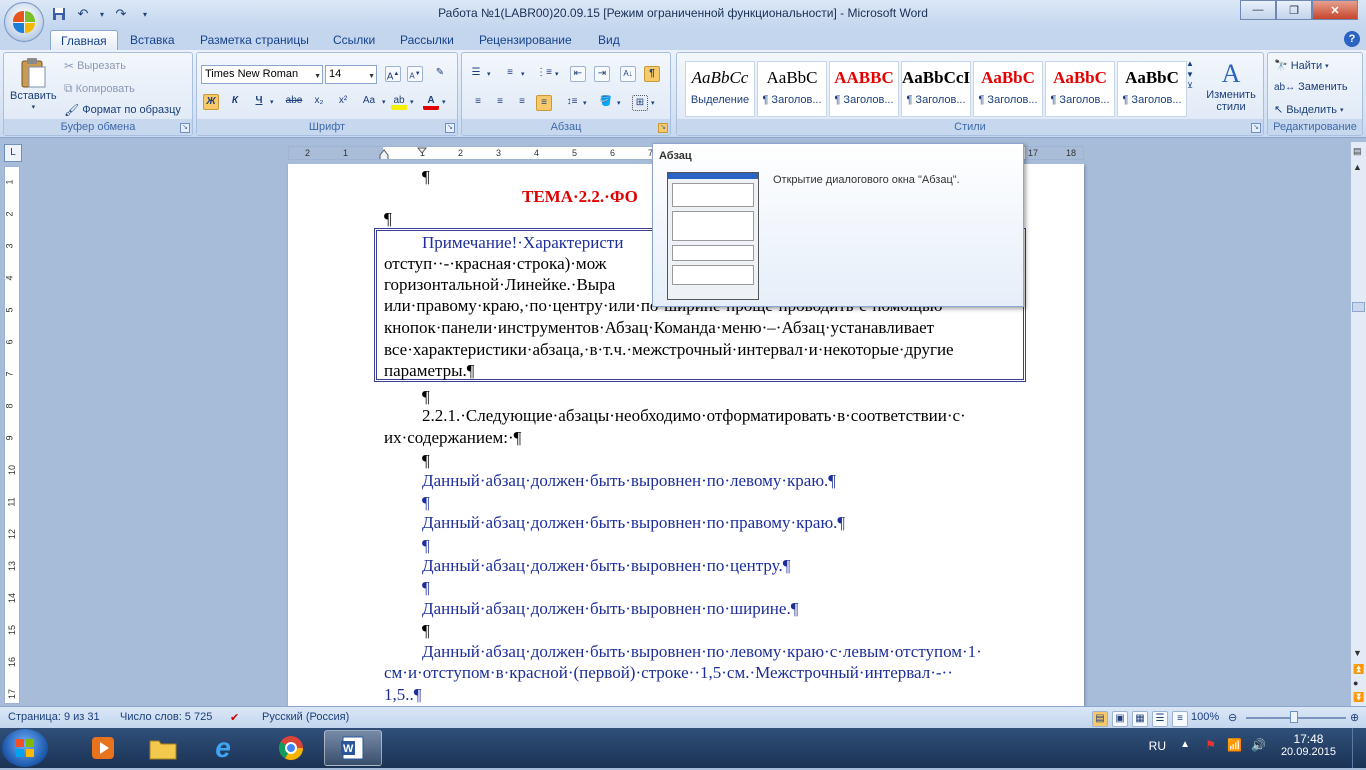 Image resolution: width=1366 pixels, height=770 pixels. I want to click on taskbar-internet-explorer: e, so click(223, 748).